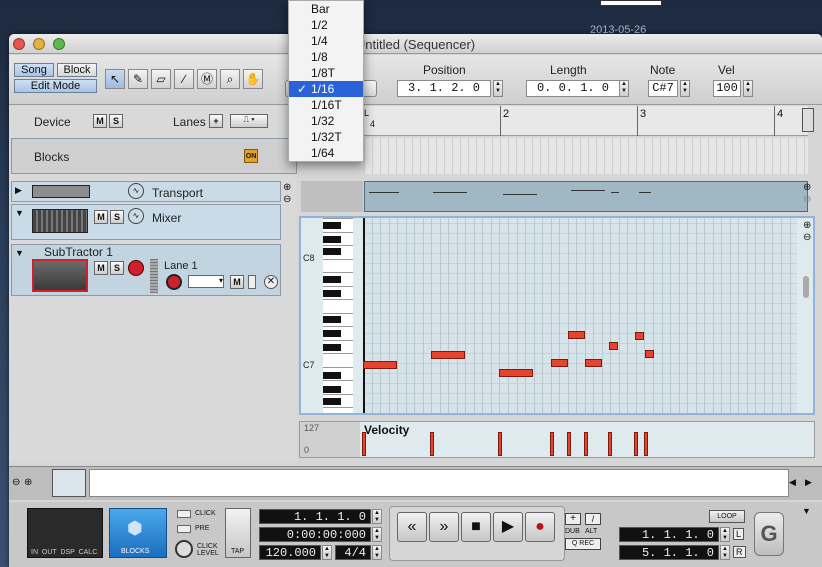 Image resolution: width=822 pixels, height=567 pixels. Describe the element at coordinates (792, 482) in the screenshot. I see `scroll-left-icon: ◀` at that location.